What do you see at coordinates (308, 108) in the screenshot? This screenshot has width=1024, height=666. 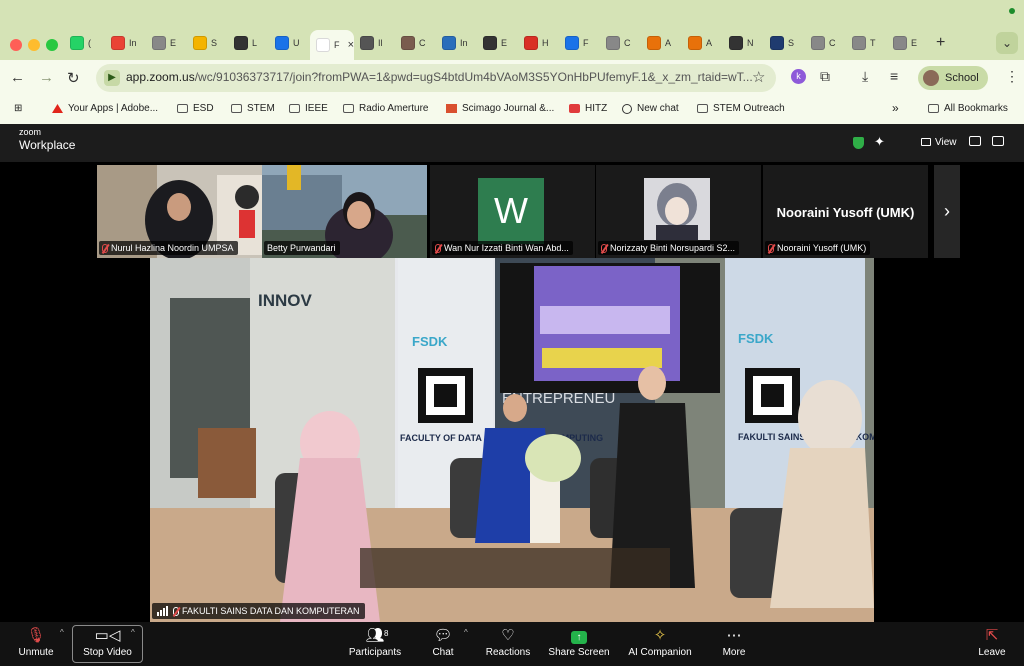 I see `bookmark-item: IEEE` at bounding box center [308, 108].